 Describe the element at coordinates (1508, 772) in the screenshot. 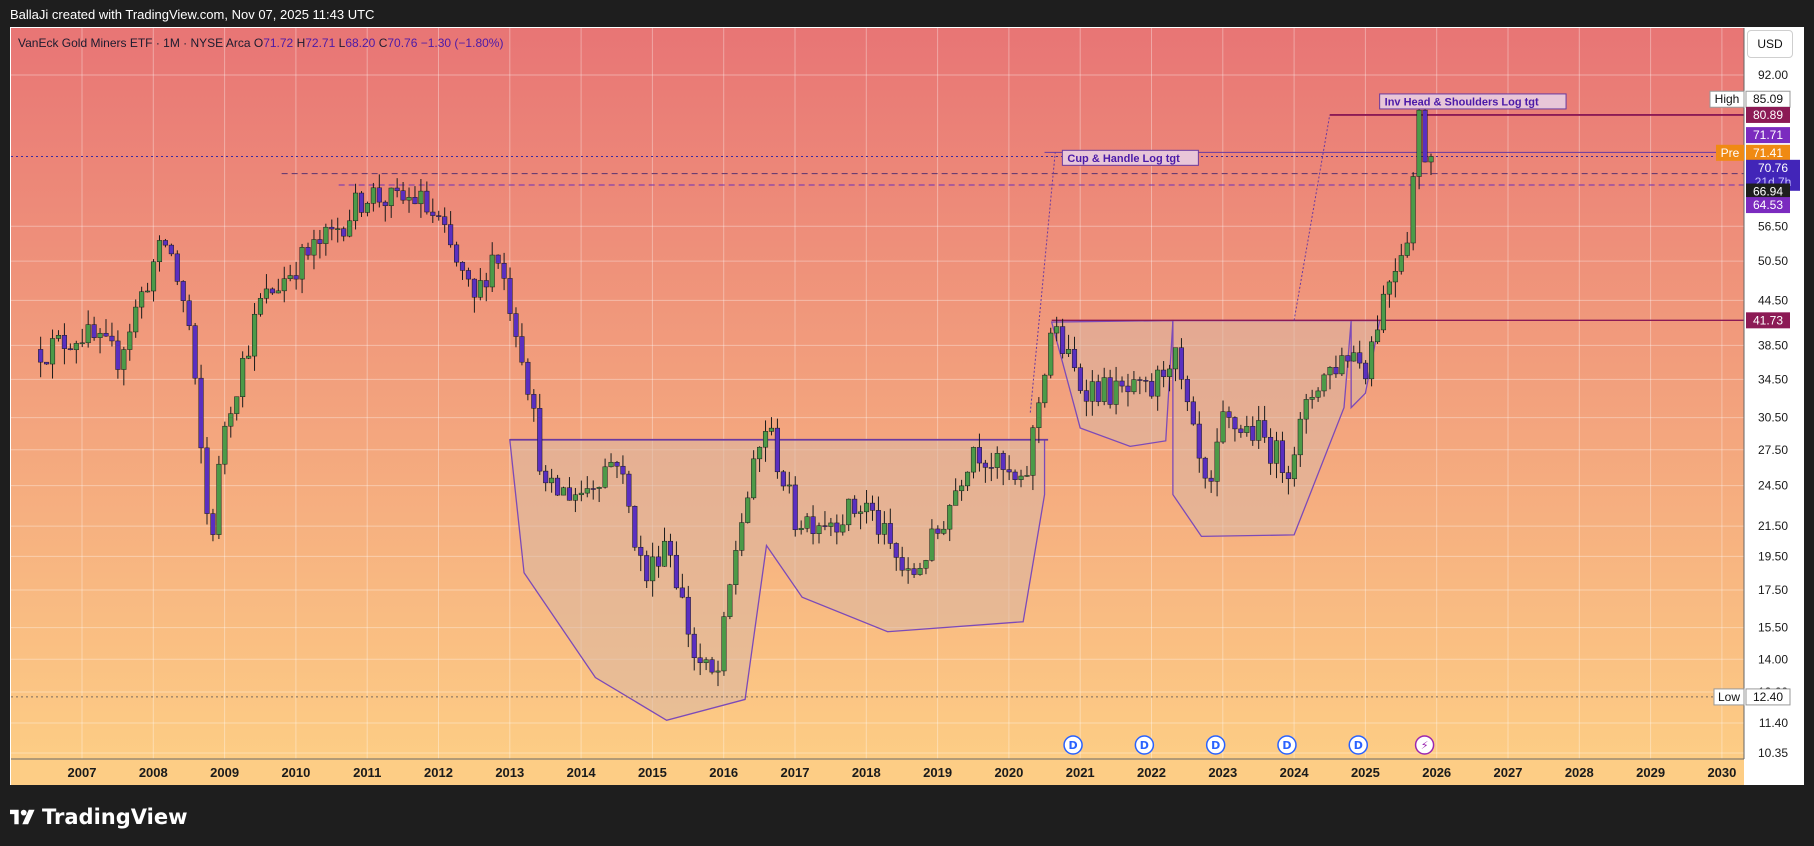

I see `year-tick-label: 2027` at that location.